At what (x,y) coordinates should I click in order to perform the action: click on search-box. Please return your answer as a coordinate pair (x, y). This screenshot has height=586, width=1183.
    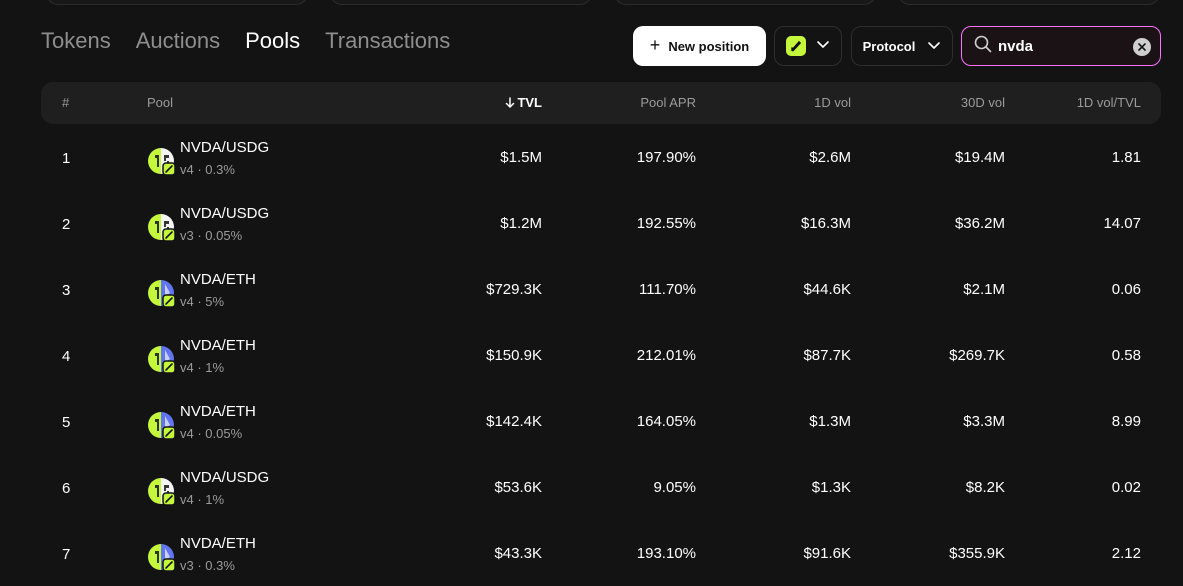
    Looking at the image, I should click on (1061, 46).